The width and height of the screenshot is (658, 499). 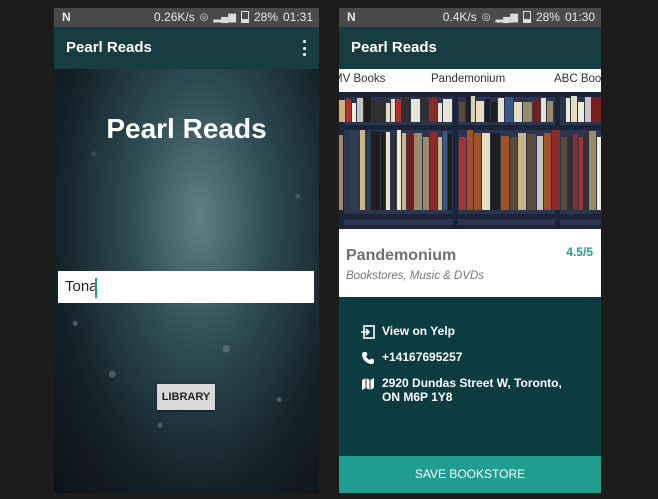 What do you see at coordinates (417, 397) in the screenshot?
I see `address-line-2: ON M6P 1Y8` at bounding box center [417, 397].